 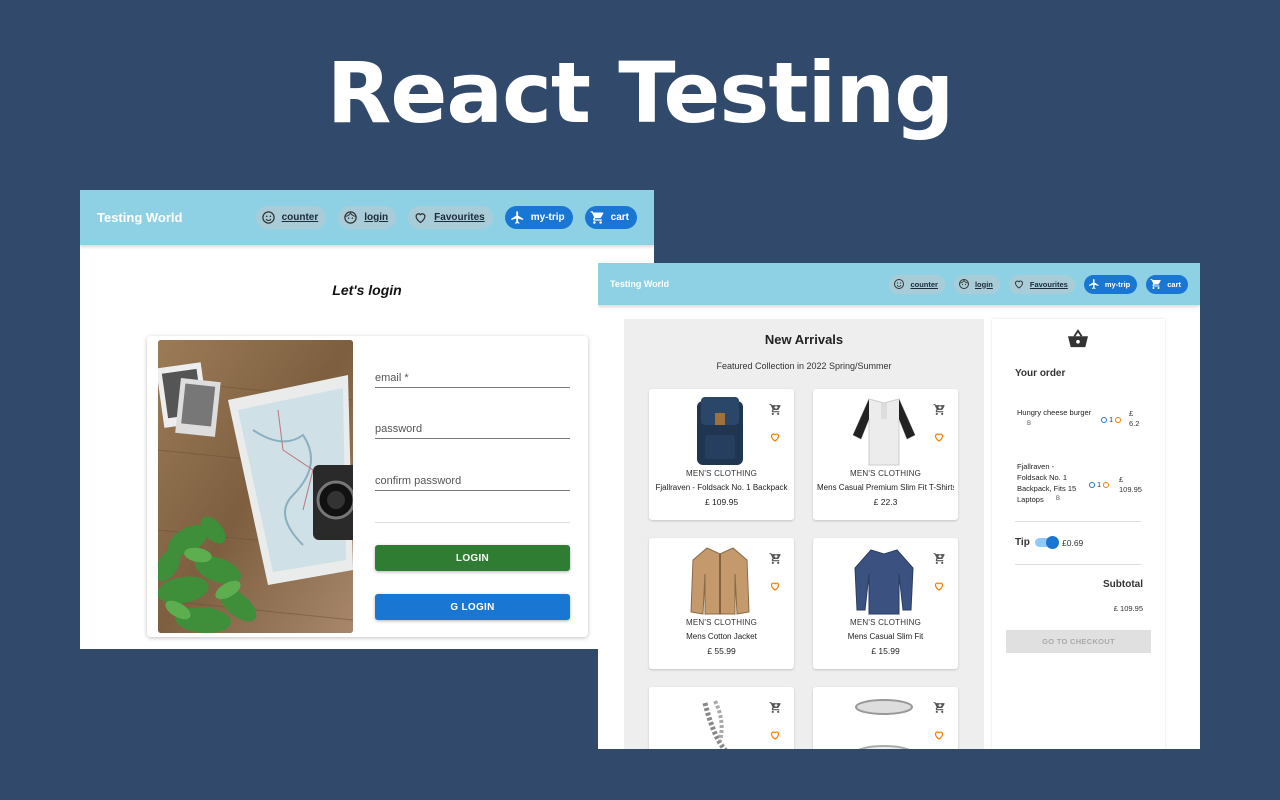 What do you see at coordinates (885, 487) in the screenshot?
I see `product-name: Mens Casual Premium Slim Fit T-Shirts` at bounding box center [885, 487].